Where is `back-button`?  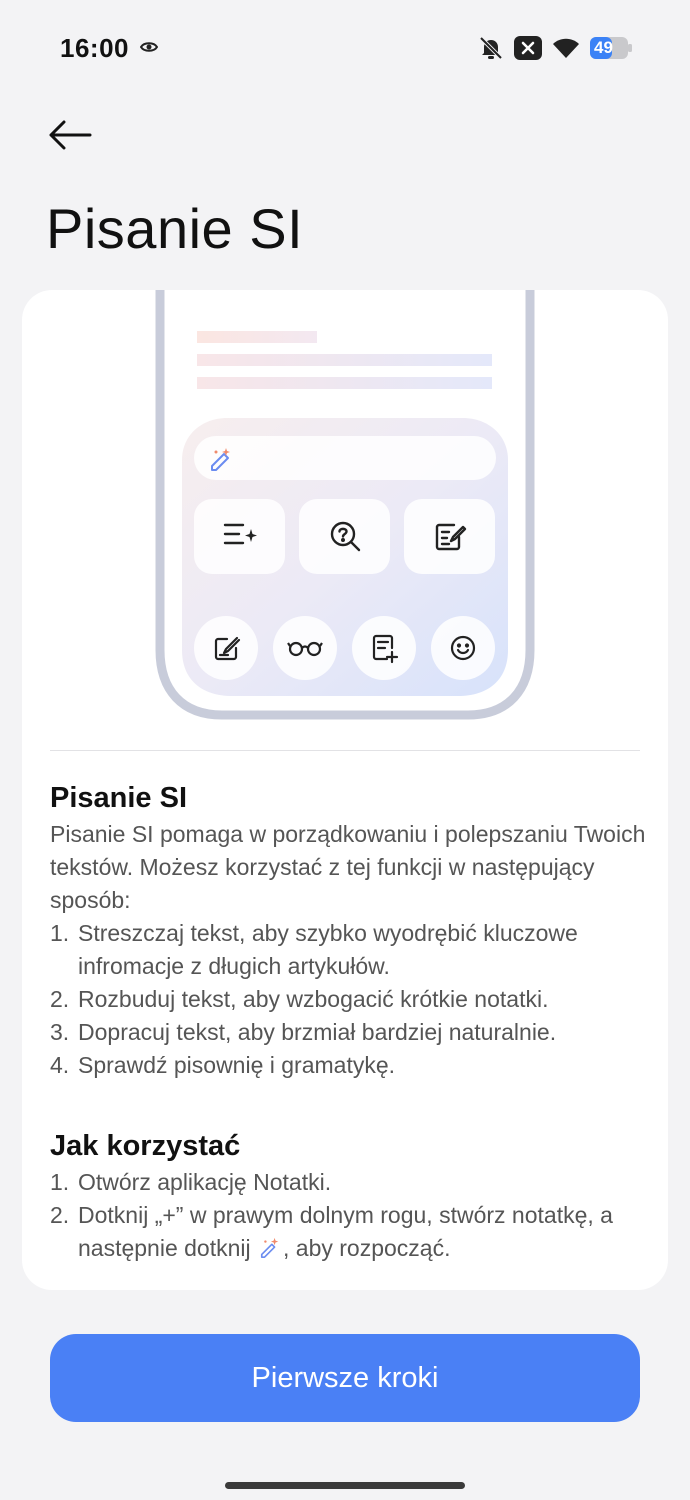 back-button is located at coordinates (70, 135).